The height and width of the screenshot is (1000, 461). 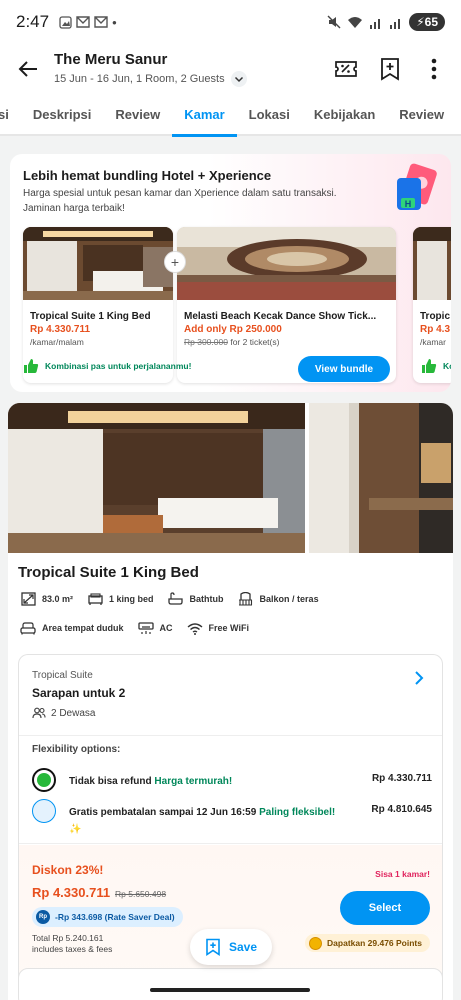 What do you see at coordinates (433, 342) in the screenshot?
I see `bundle-hotel-unit-2: /kamar` at bounding box center [433, 342].